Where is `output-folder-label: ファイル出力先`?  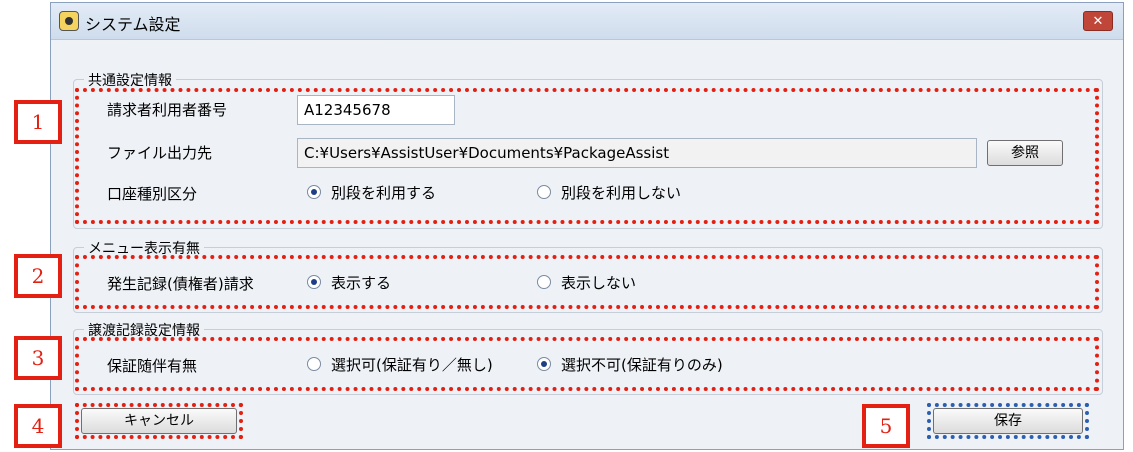 output-folder-label: ファイル出力先 is located at coordinates (160, 153).